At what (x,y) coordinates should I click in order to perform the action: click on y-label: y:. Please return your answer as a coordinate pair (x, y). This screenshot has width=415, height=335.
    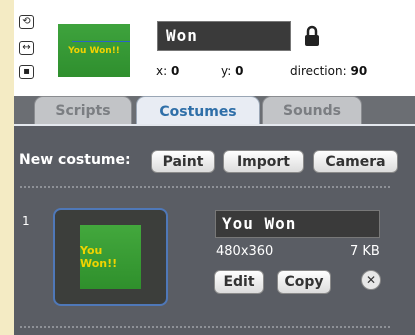
    Looking at the image, I should click on (226, 71).